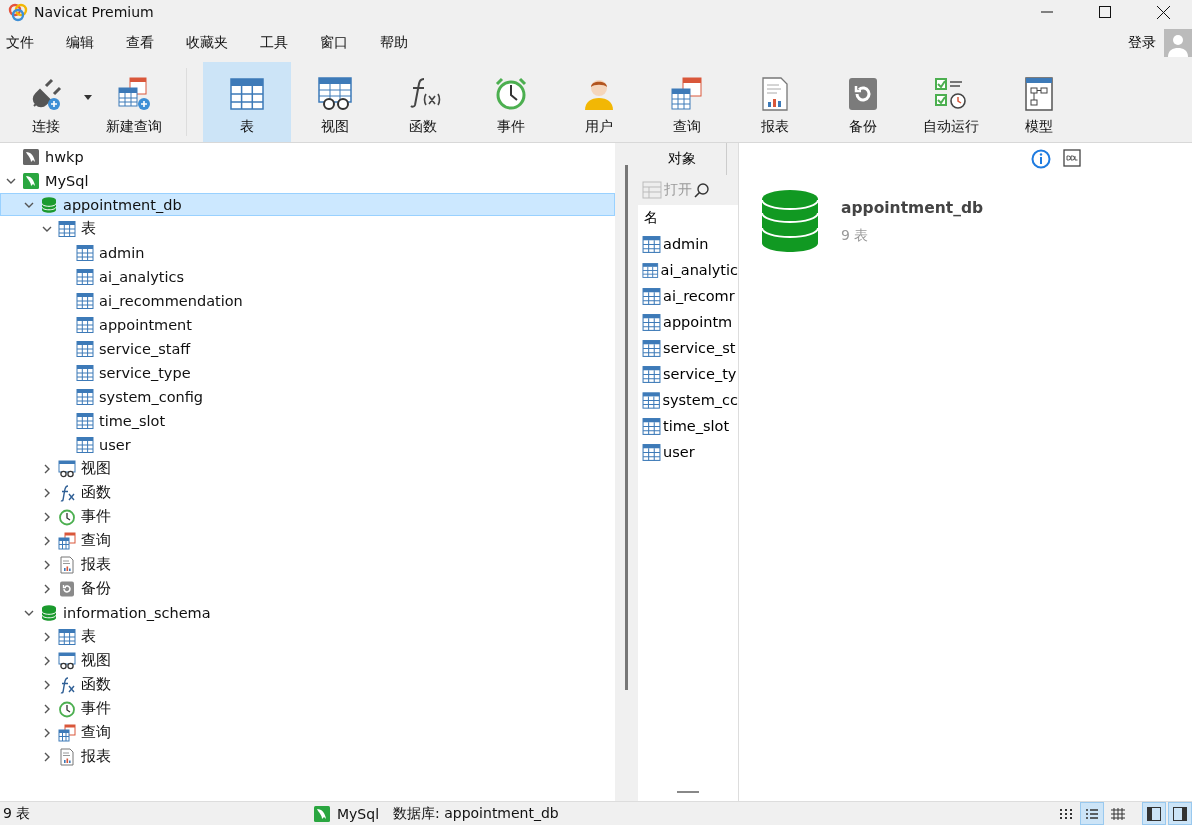 The height and width of the screenshot is (825, 1192). I want to click on object-list-item: service_st, so click(688, 348).